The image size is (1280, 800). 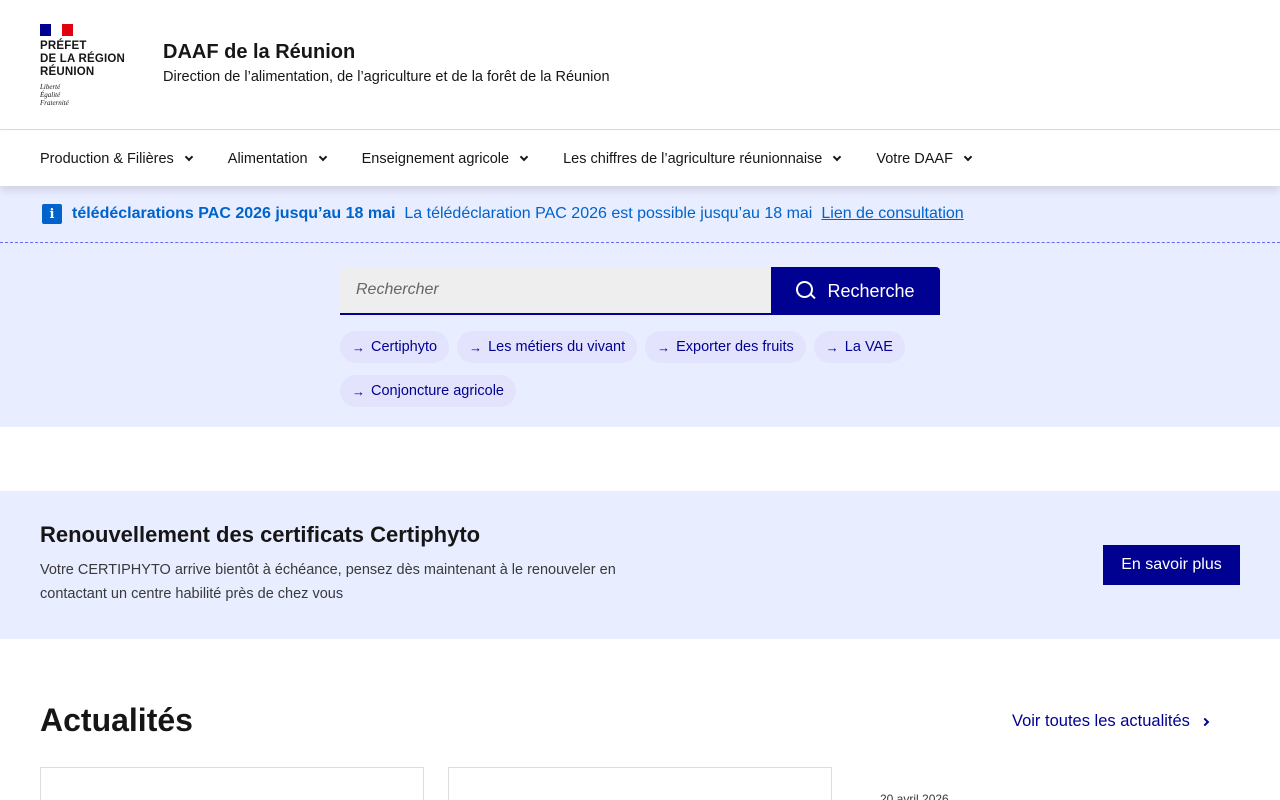 What do you see at coordinates (54, 103) in the screenshot?
I see `devise-fraternite: Fraternité` at bounding box center [54, 103].